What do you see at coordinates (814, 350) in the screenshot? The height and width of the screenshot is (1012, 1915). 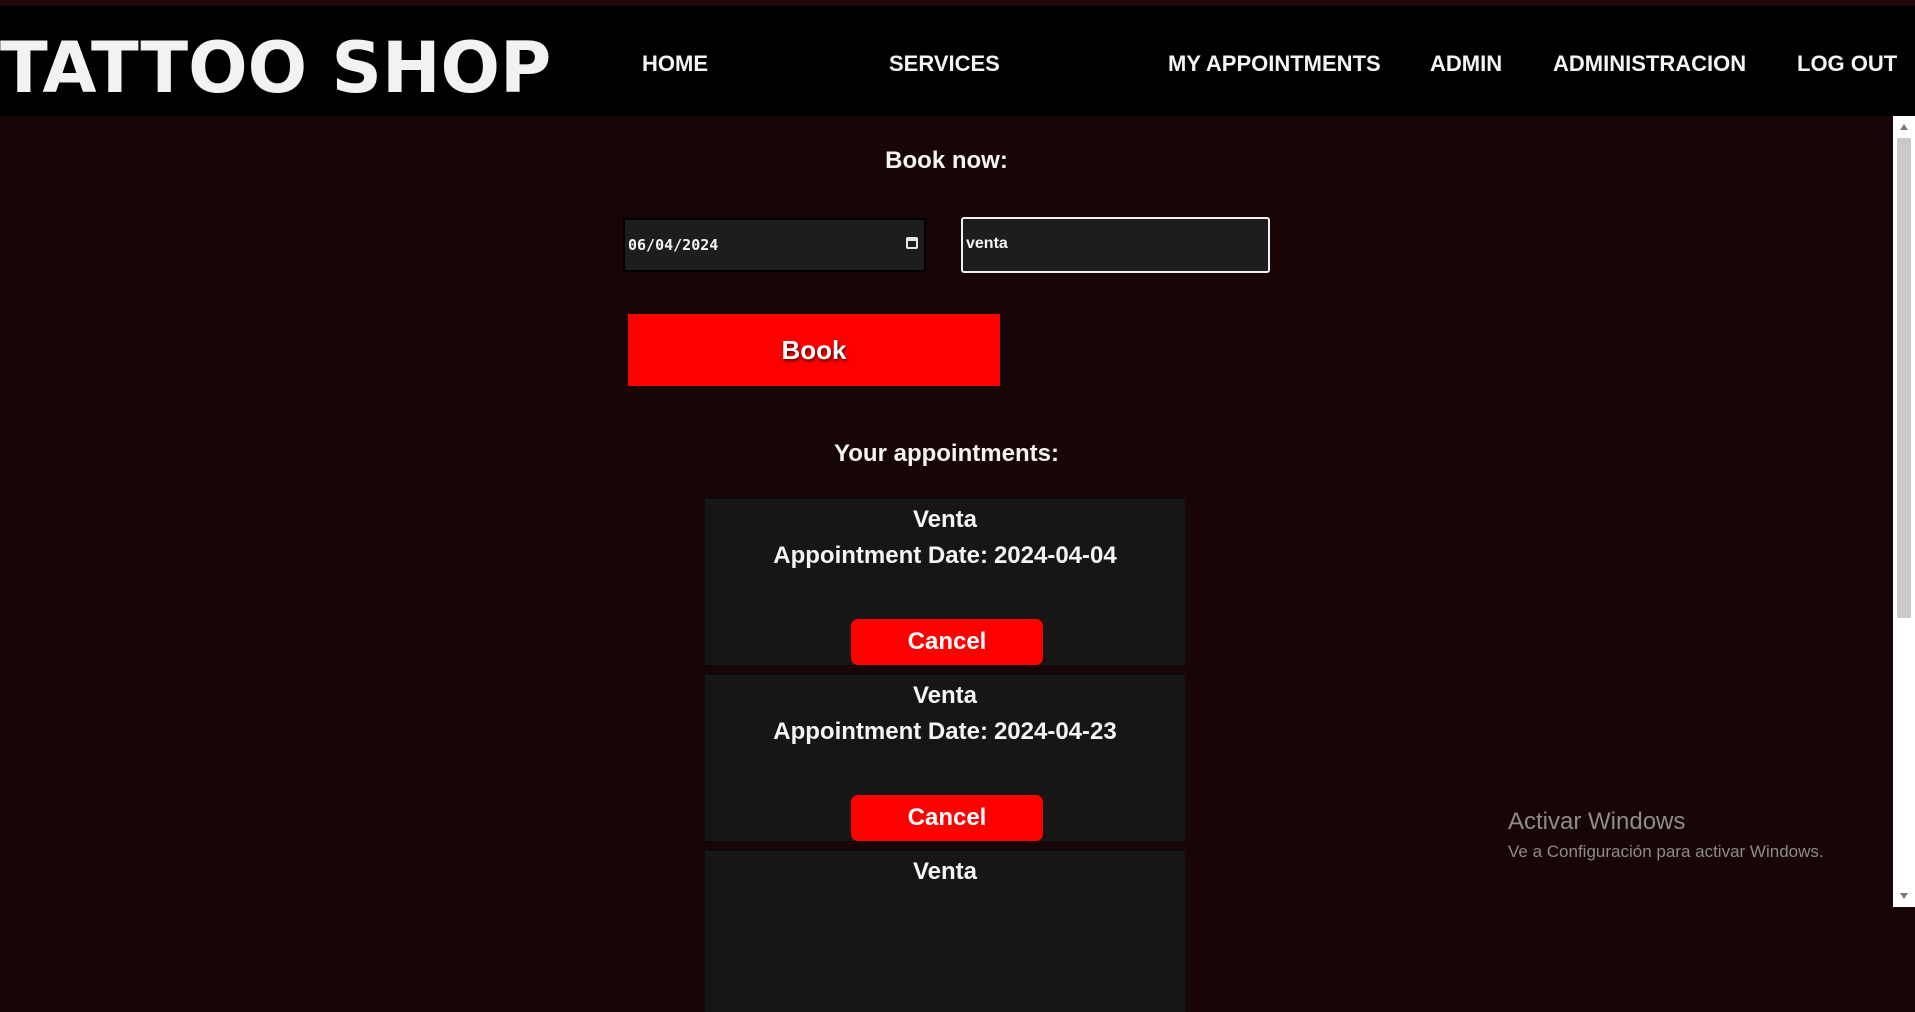 I see `book-button: Book` at bounding box center [814, 350].